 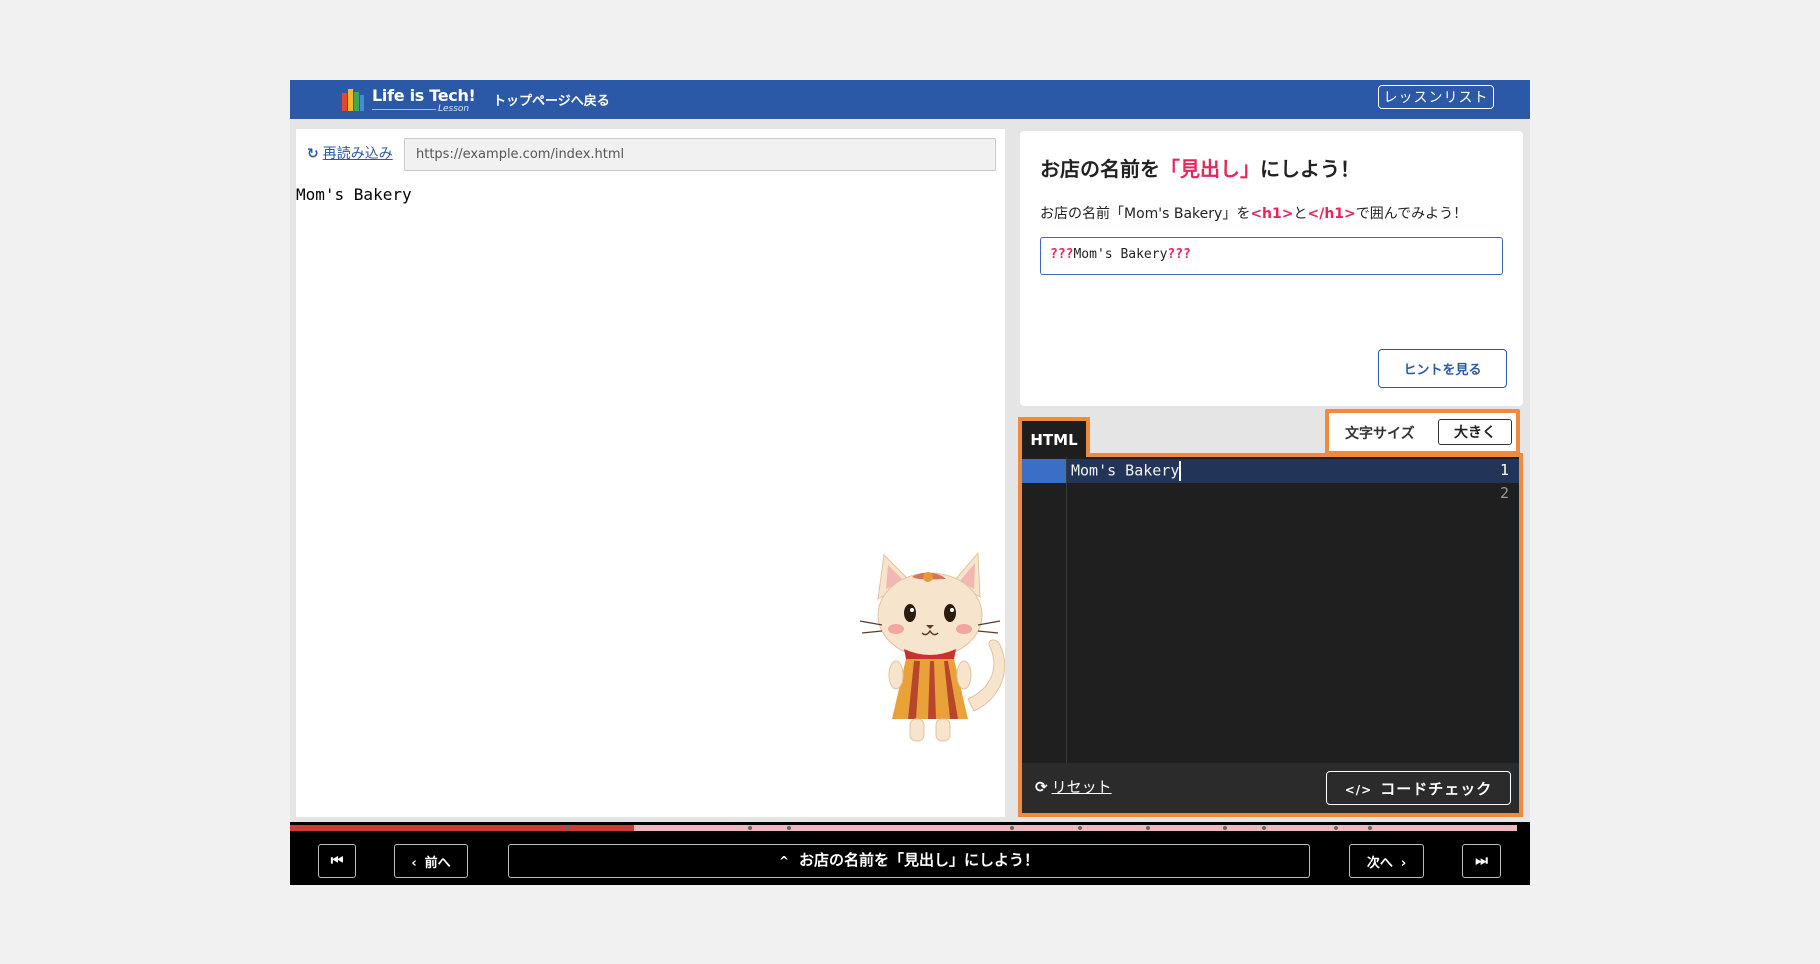 What do you see at coordinates (357, 154) in the screenshot?
I see `reload-label: 再読み込み` at bounding box center [357, 154].